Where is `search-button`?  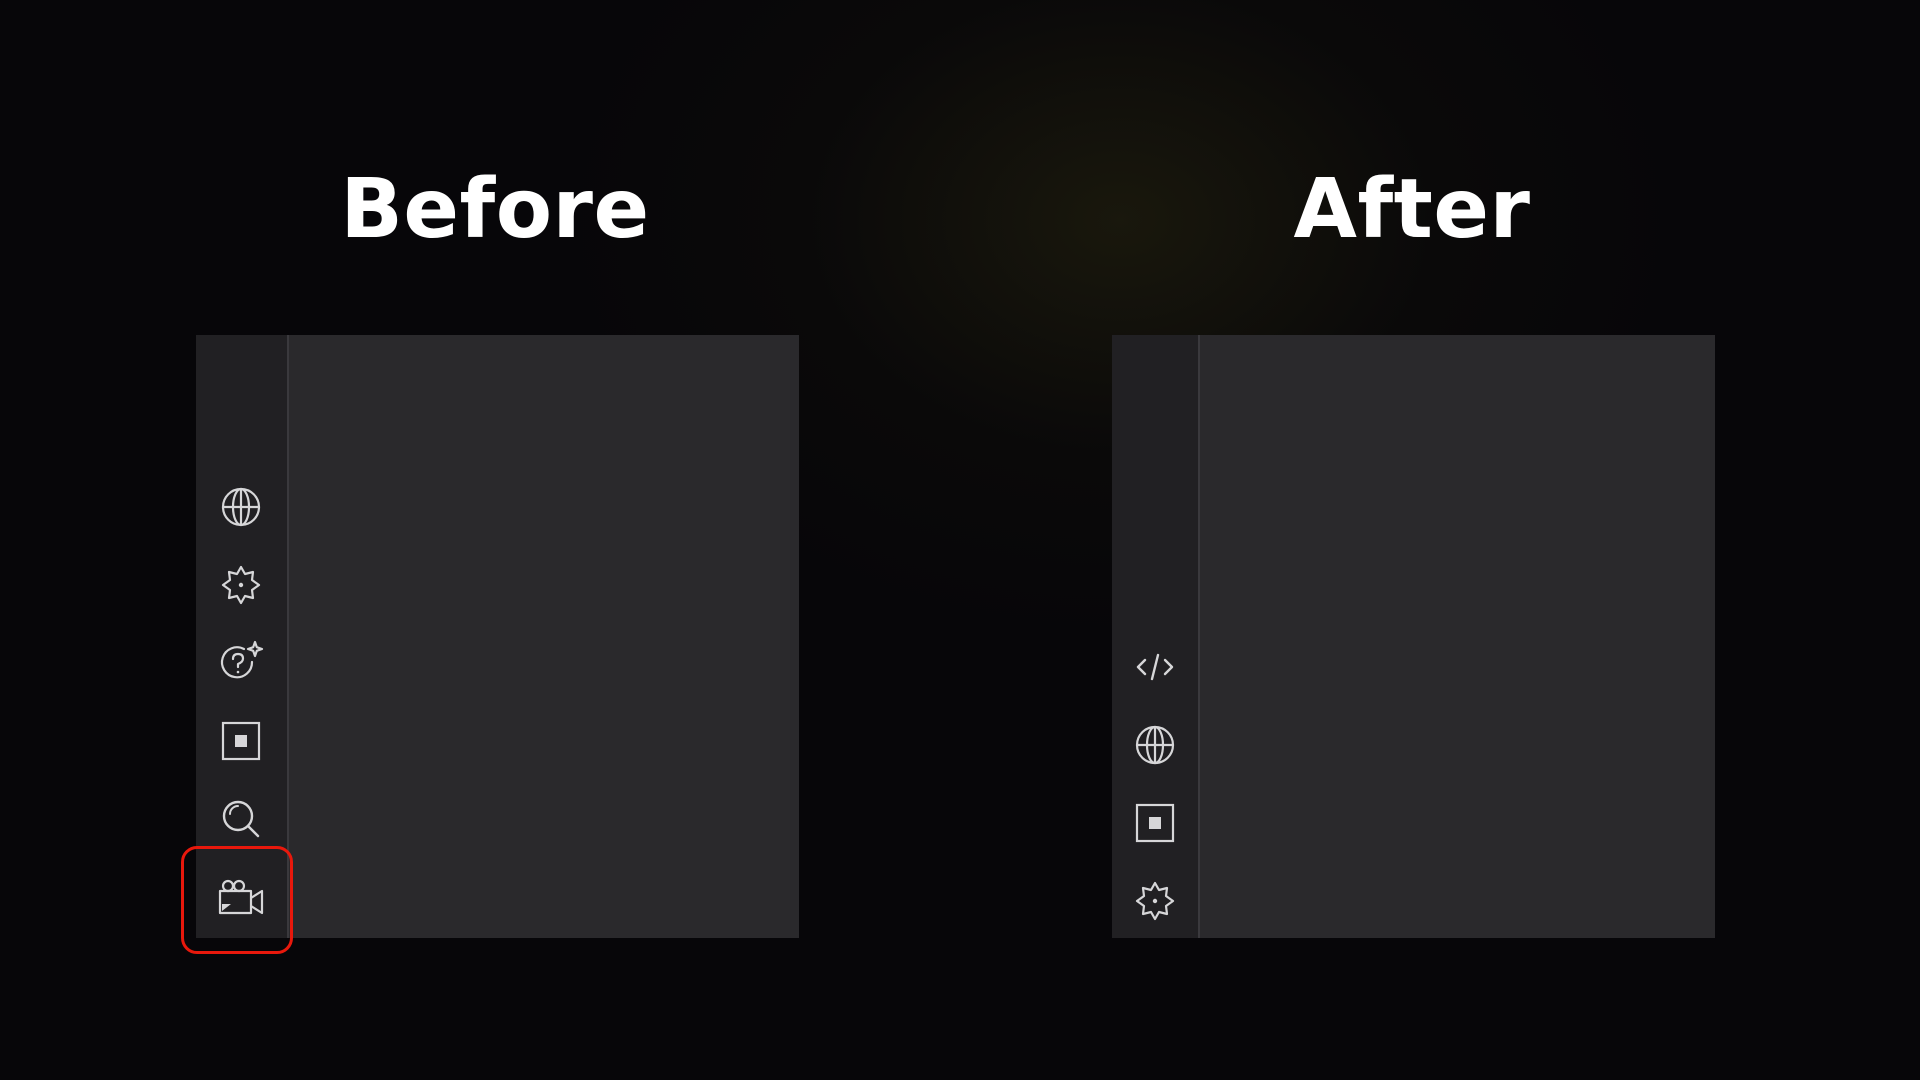 search-button is located at coordinates (241, 819).